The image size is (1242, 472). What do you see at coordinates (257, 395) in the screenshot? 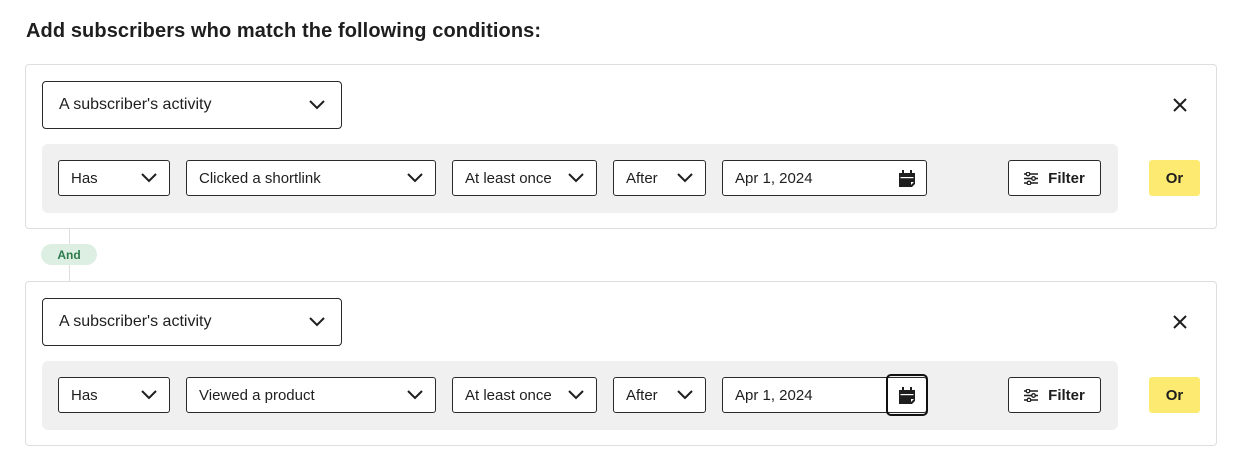
I see `event-value: Viewed a product` at bounding box center [257, 395].